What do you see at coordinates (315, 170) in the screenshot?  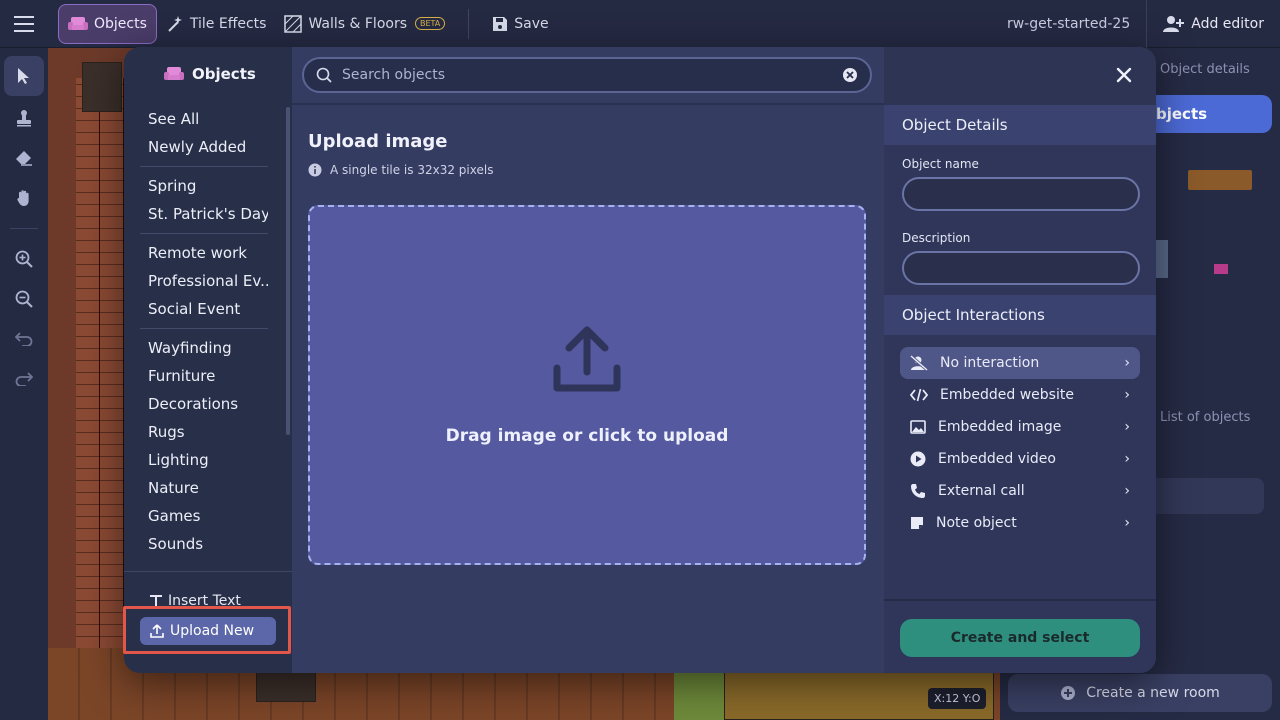 I see `info-icon` at bounding box center [315, 170].